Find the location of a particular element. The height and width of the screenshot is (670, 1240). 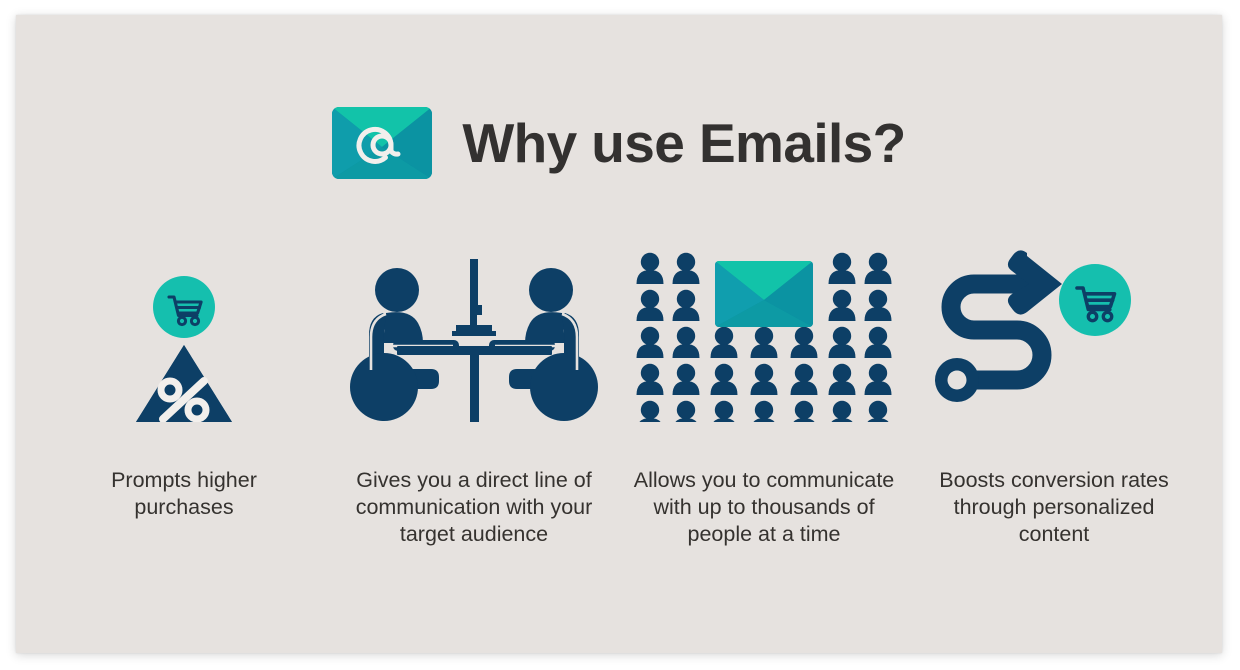

email-envelope-icon is located at coordinates (764, 294).